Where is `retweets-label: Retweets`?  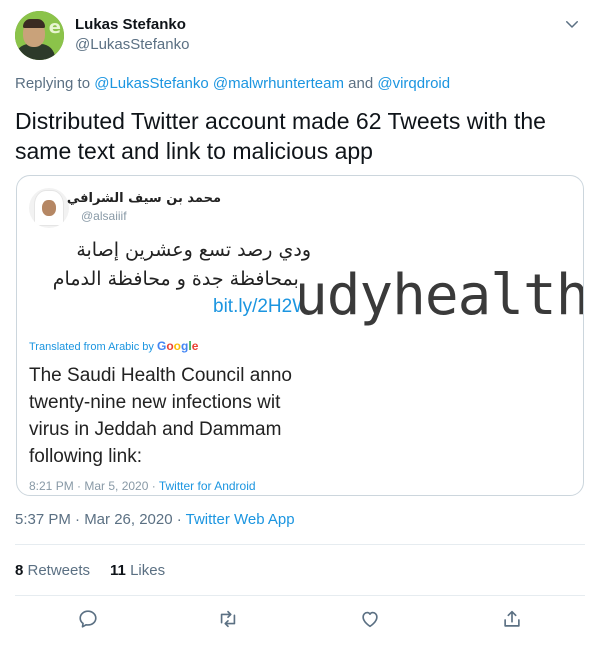
retweets-label: Retweets is located at coordinates (57, 570).